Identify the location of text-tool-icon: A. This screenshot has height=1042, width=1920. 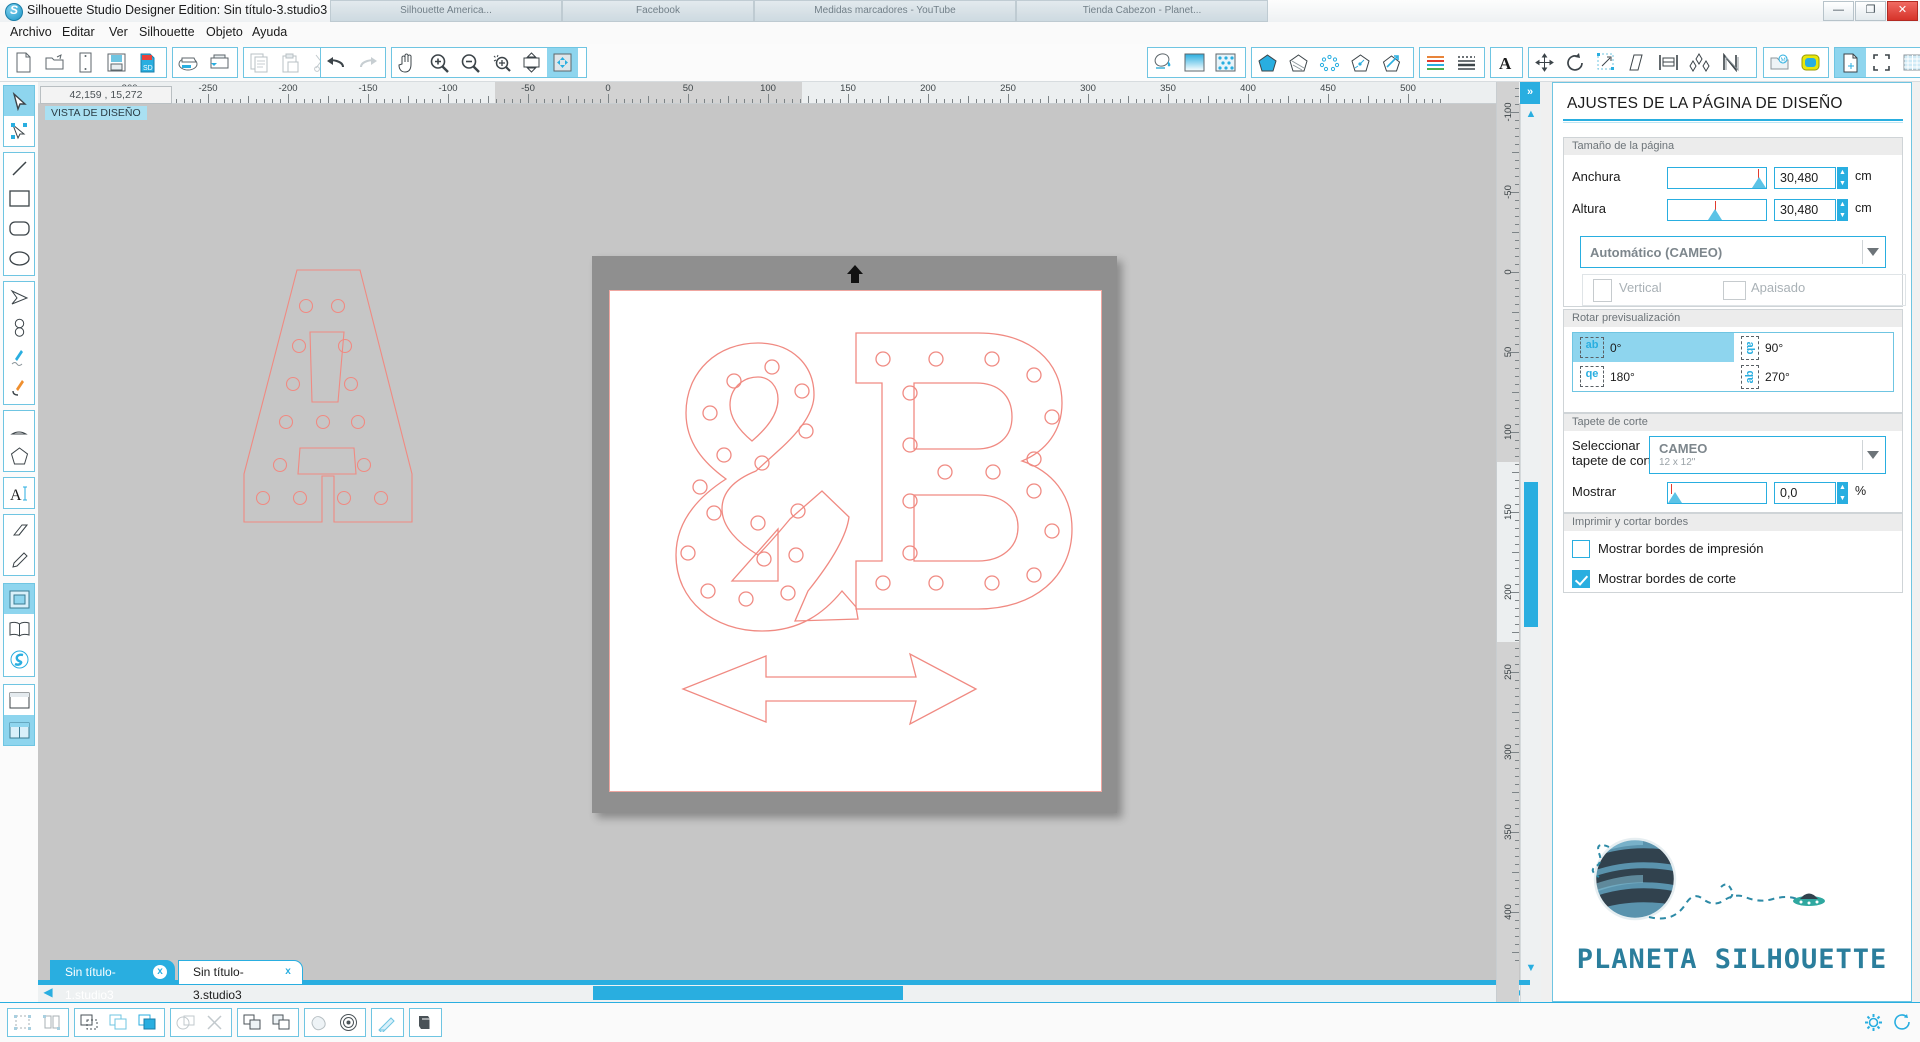
(19, 493).